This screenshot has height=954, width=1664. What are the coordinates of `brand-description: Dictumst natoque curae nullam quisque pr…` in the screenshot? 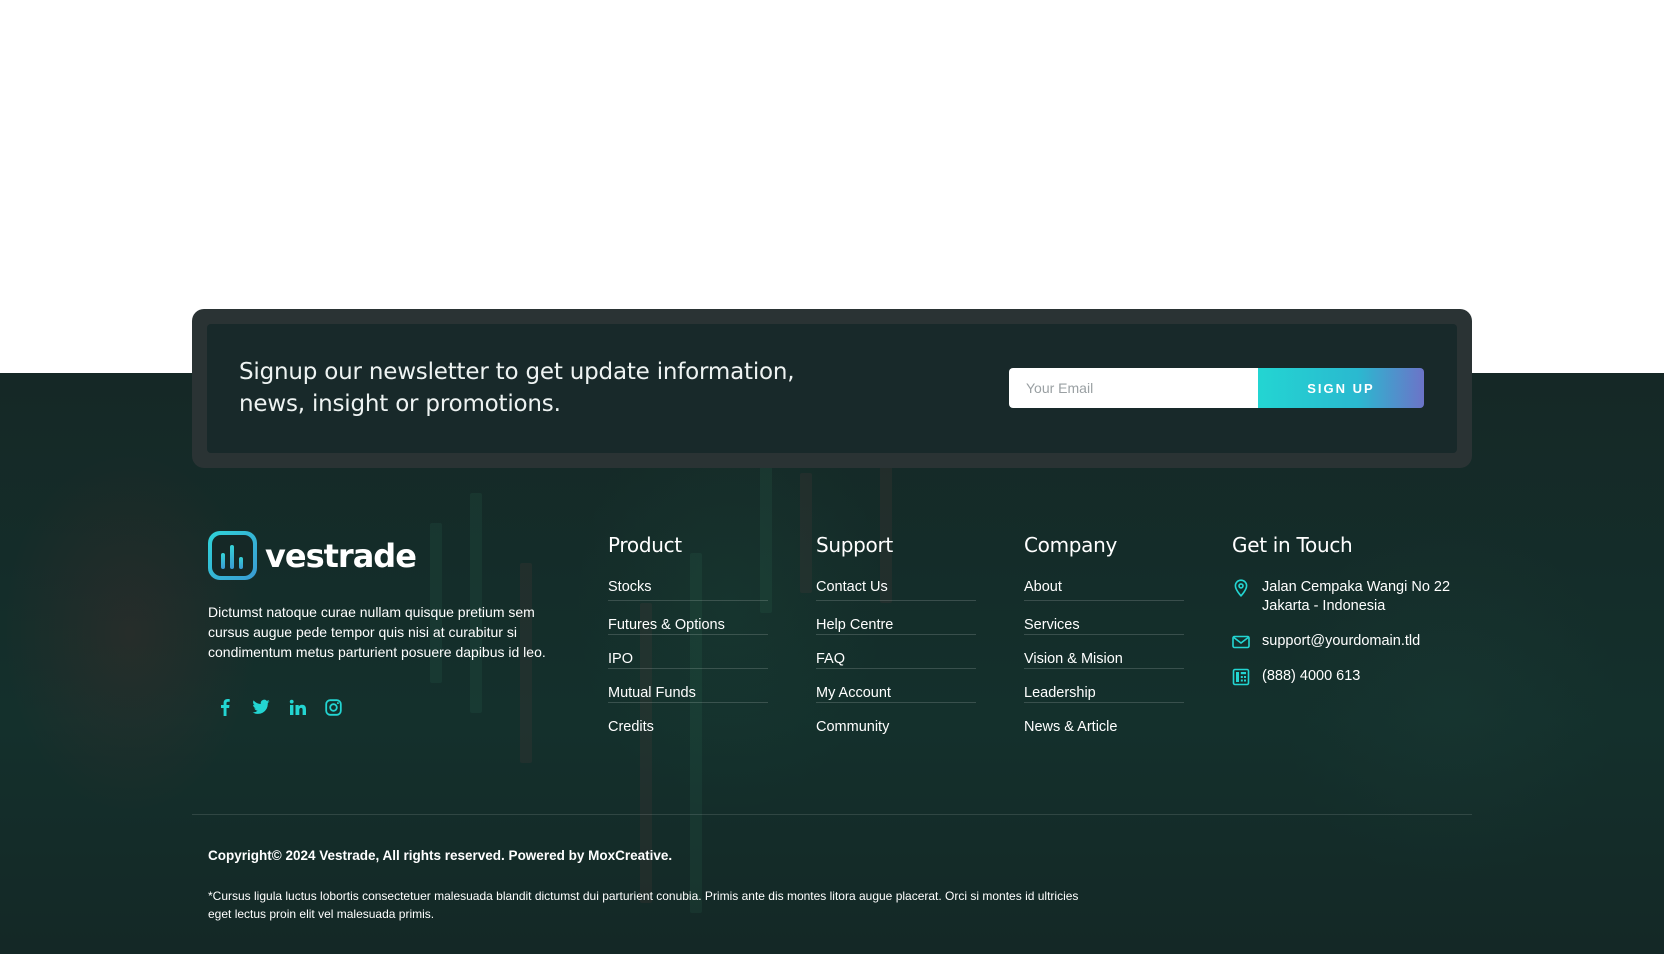 It's located at (377, 632).